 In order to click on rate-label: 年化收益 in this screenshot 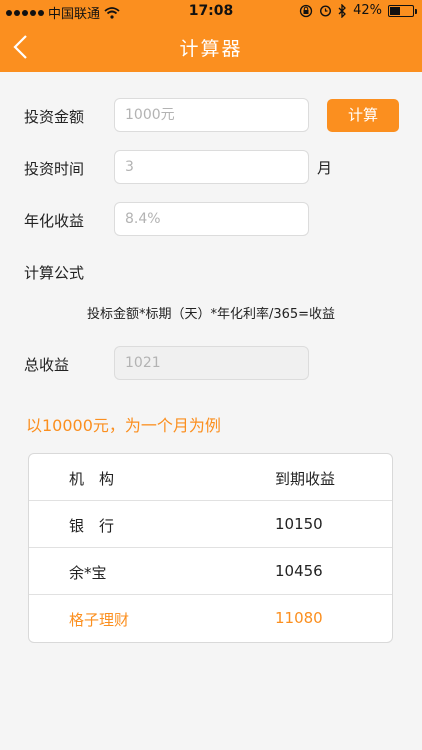, I will do `click(54, 221)`.